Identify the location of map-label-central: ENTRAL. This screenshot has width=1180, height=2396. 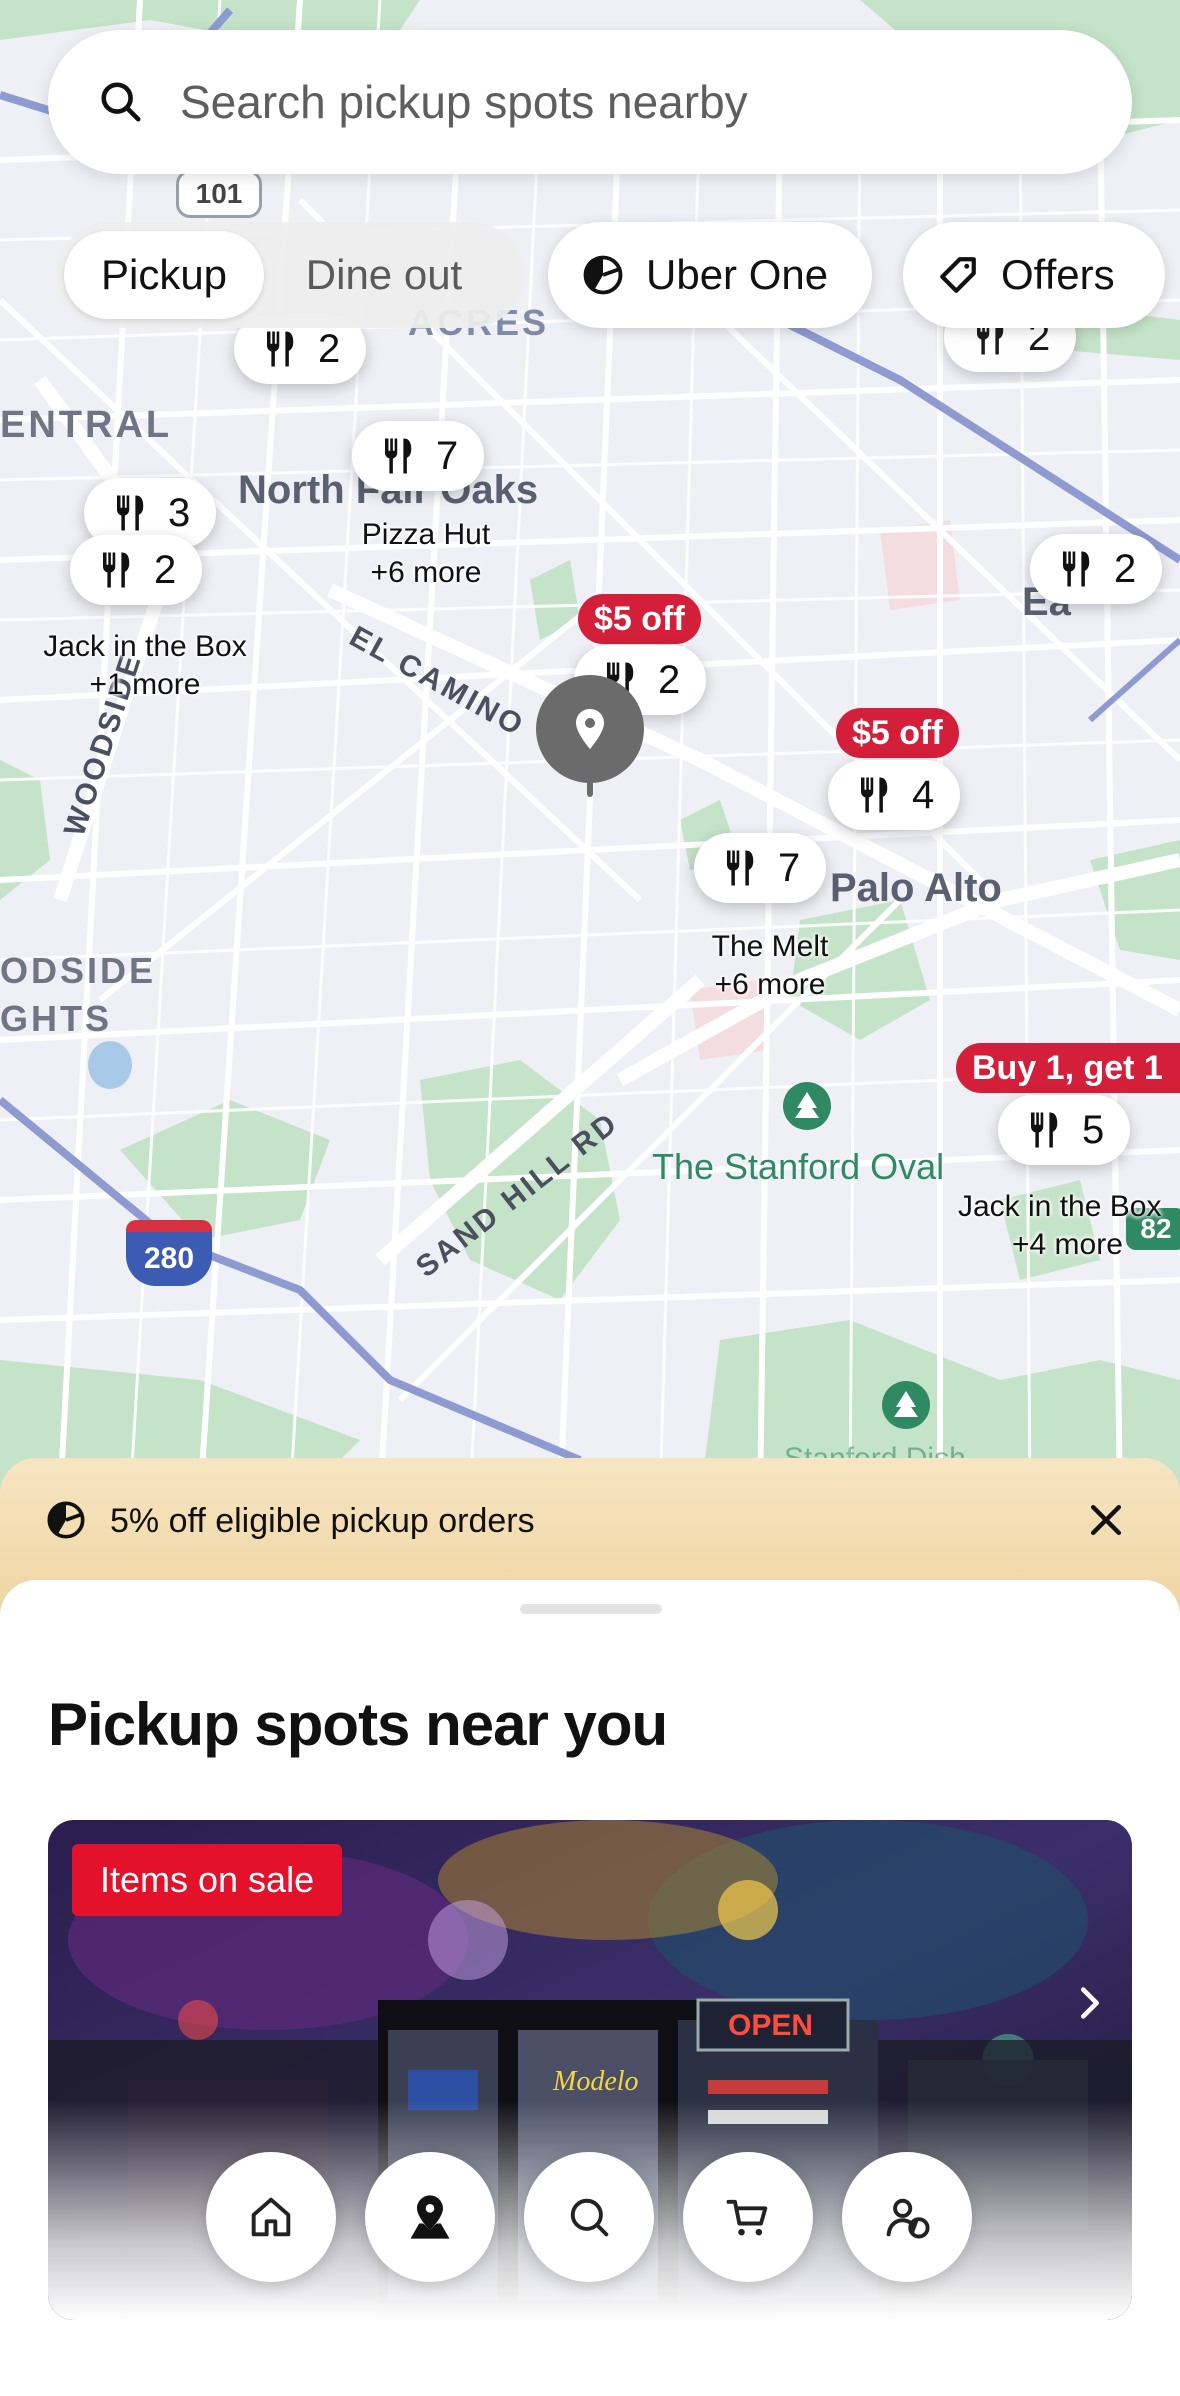
(86, 425).